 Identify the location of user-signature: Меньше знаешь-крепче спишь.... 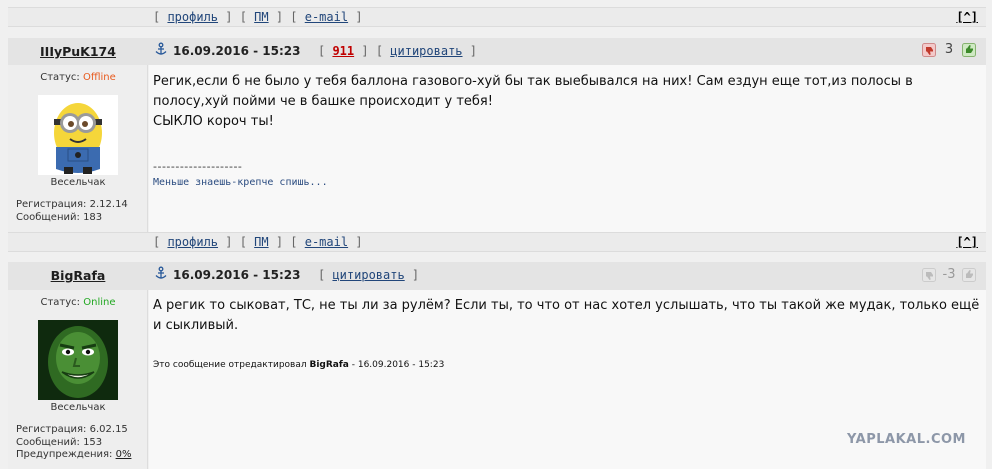
(240, 182).